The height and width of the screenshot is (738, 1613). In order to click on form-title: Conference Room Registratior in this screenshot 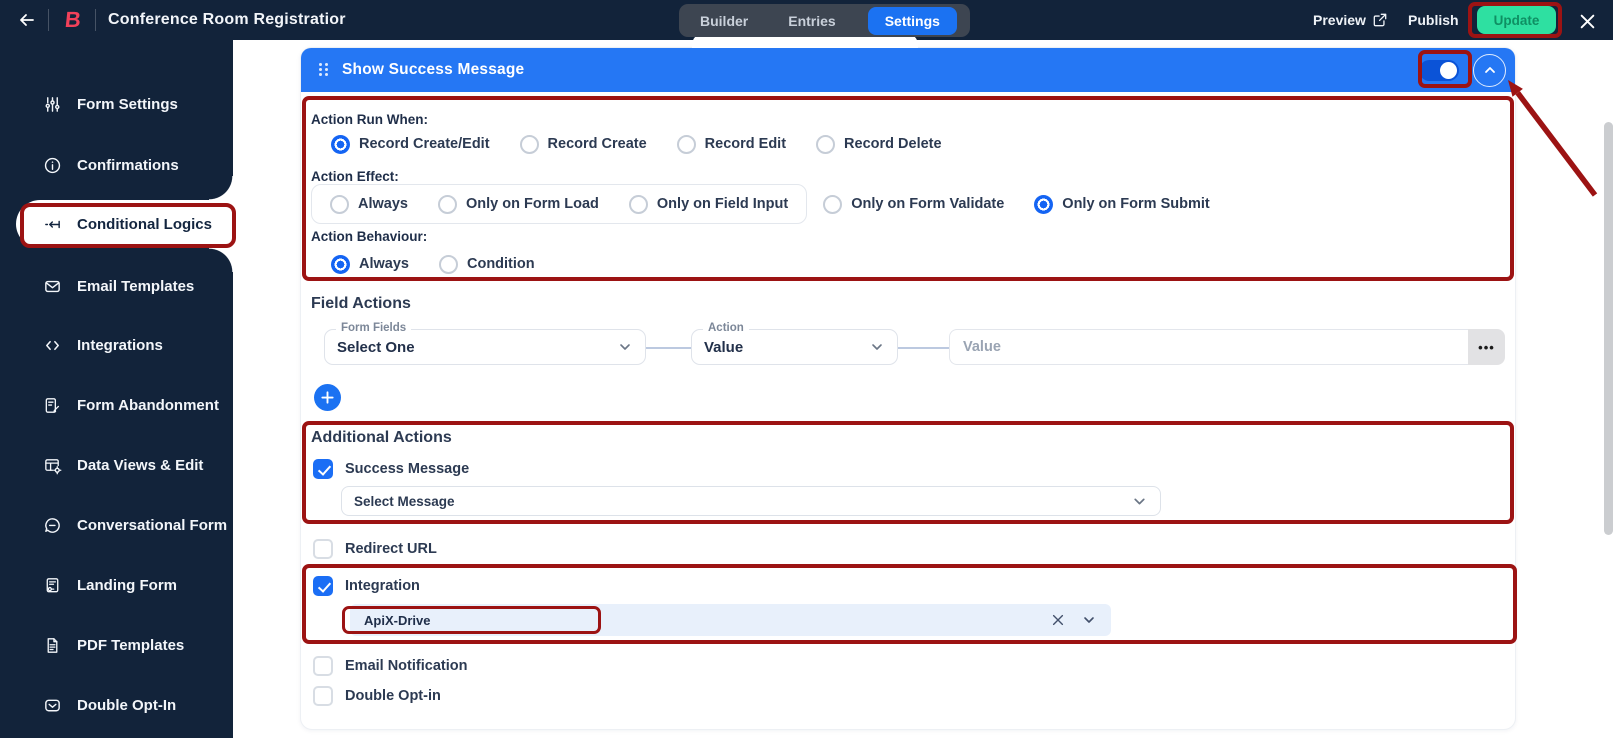, I will do `click(227, 19)`.